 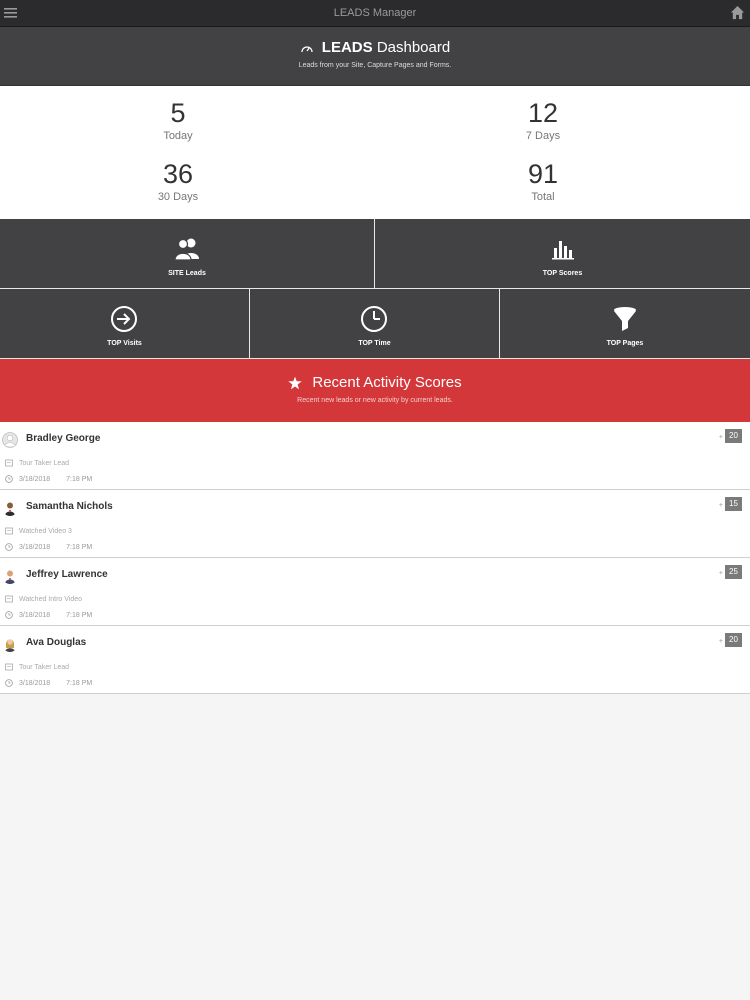 I want to click on activity-action: Watched Intro Video, so click(x=43, y=599).